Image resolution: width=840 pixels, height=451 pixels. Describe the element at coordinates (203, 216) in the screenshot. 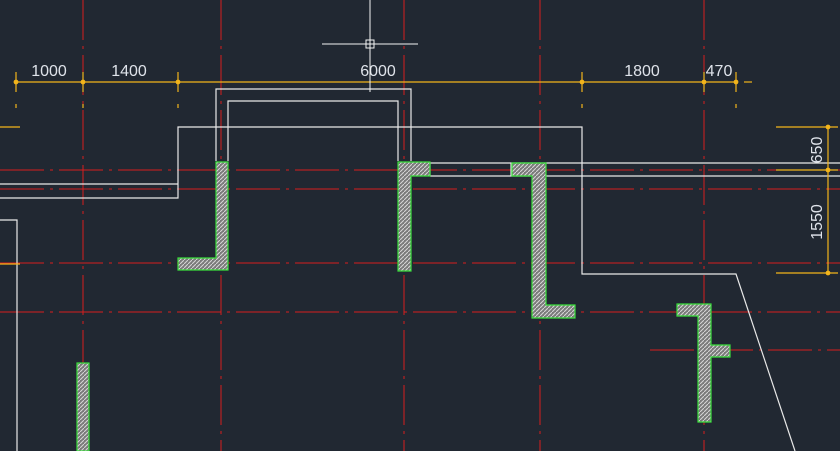

I see `wall-section-left` at that location.